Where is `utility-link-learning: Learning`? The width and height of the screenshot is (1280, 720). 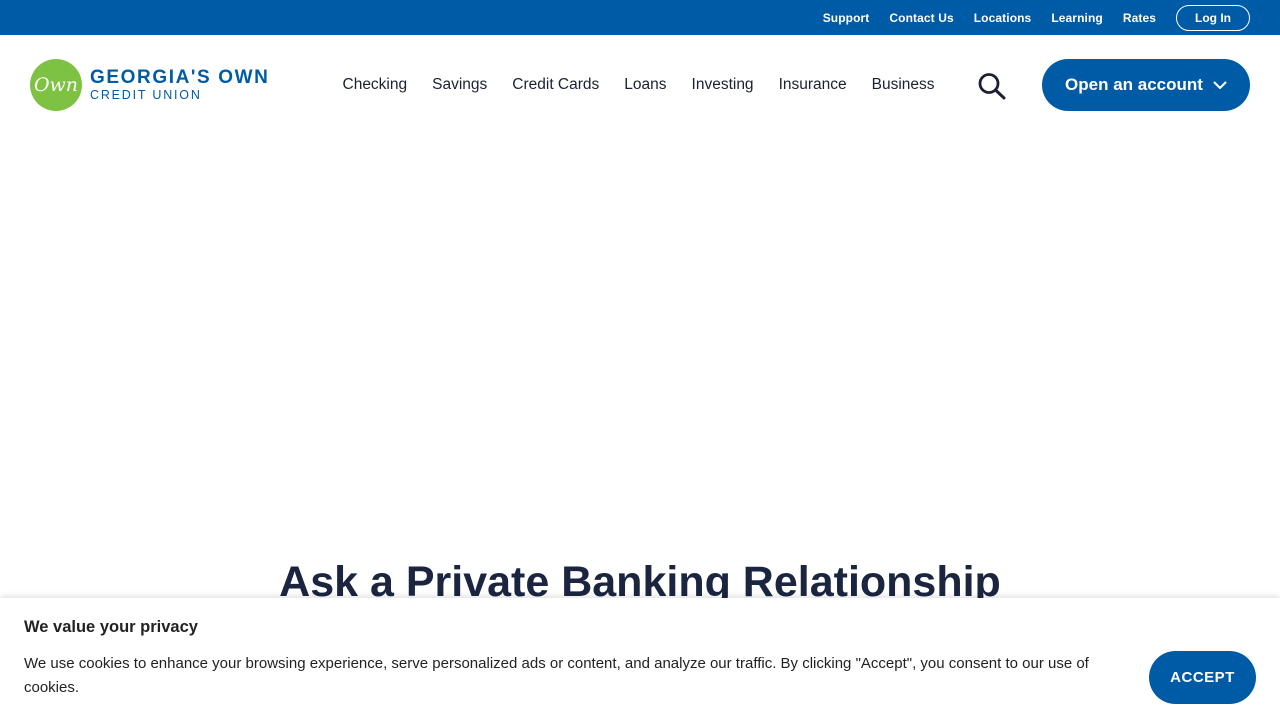 utility-link-learning: Learning is located at coordinates (1076, 18).